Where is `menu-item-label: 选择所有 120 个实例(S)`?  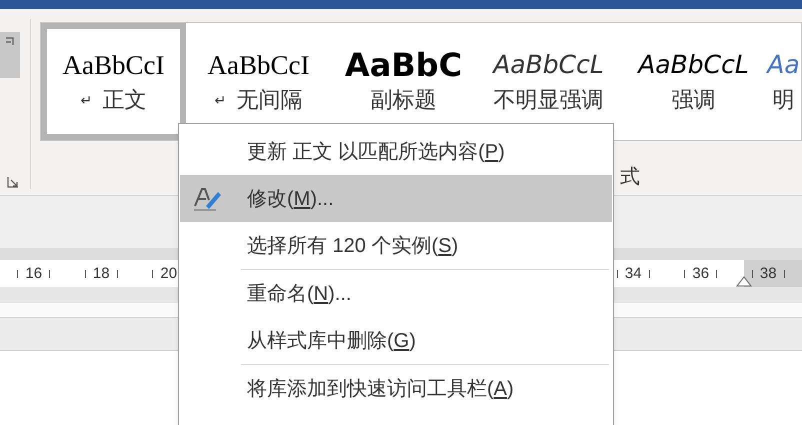 menu-item-label: 选择所有 120 个实例(S) is located at coordinates (352, 246).